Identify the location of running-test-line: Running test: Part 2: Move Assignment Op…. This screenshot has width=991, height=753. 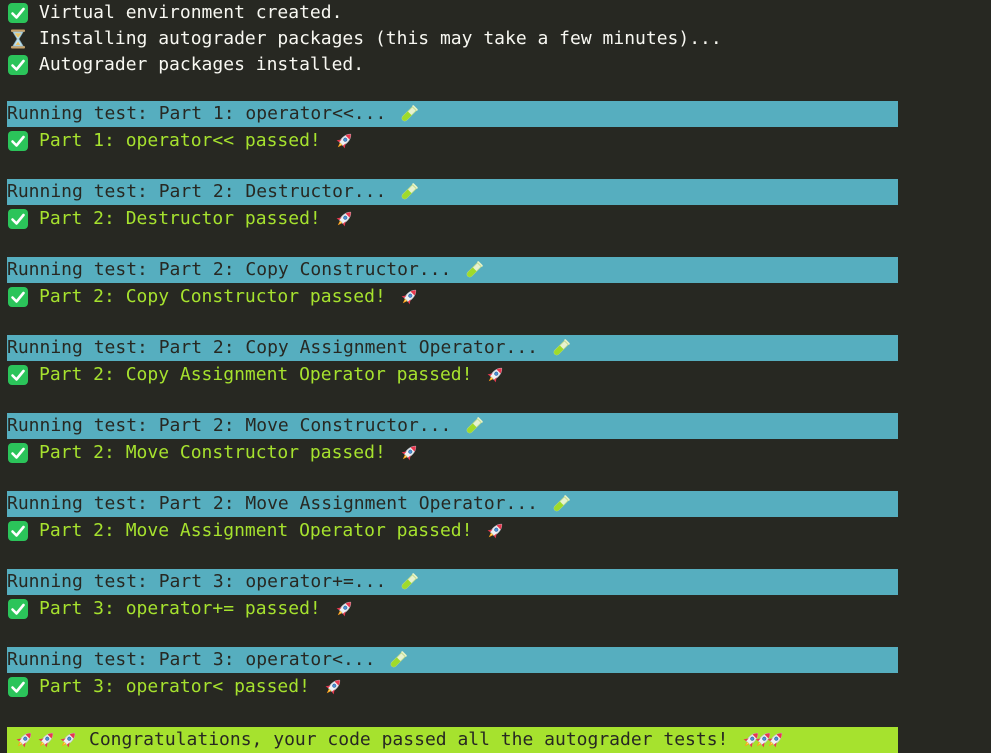
(452, 504).